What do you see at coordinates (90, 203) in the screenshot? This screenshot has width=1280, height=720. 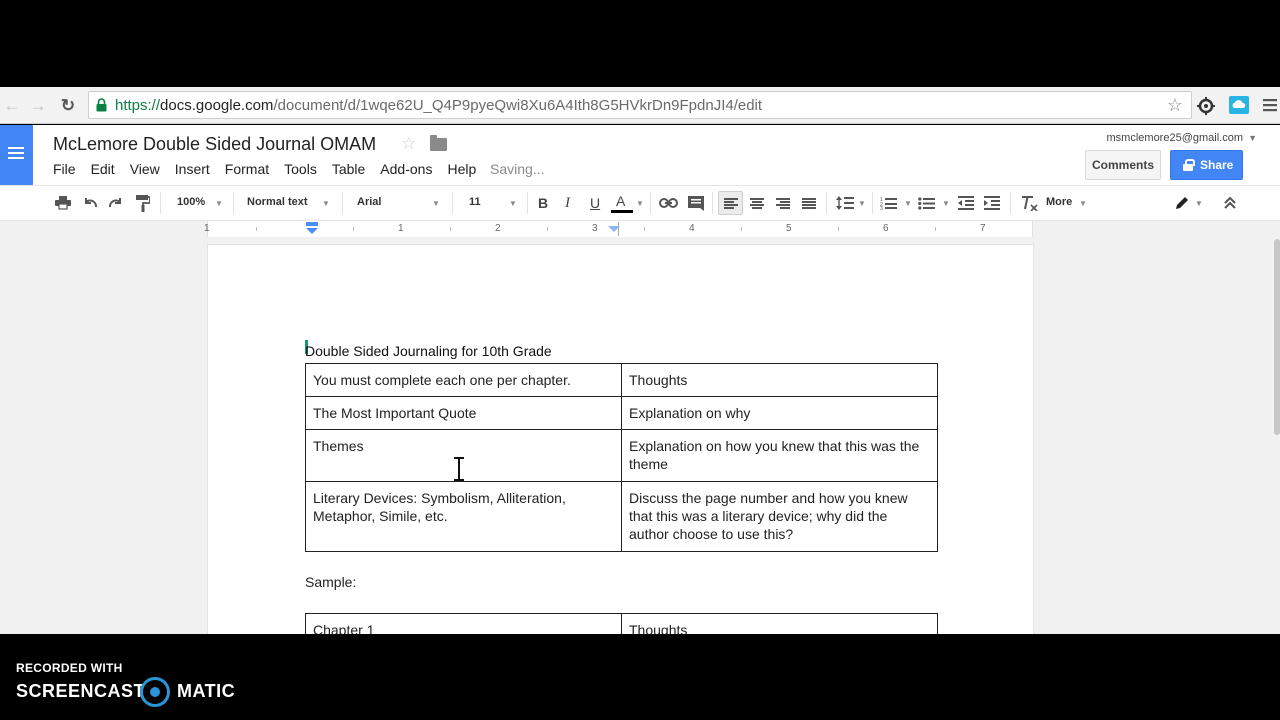 I see `undo-icon` at bounding box center [90, 203].